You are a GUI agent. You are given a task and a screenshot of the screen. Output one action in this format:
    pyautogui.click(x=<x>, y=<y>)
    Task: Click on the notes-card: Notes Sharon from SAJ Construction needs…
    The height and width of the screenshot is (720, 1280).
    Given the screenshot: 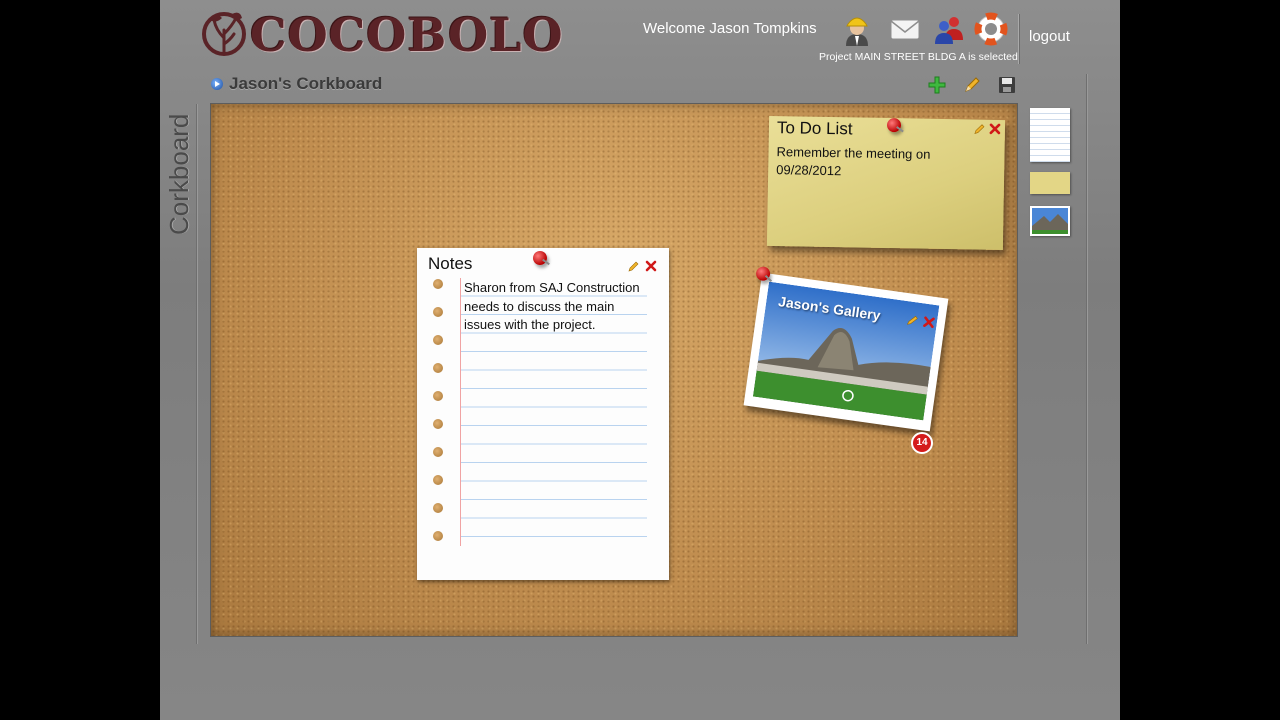 What is the action you would take?
    pyautogui.click(x=543, y=414)
    